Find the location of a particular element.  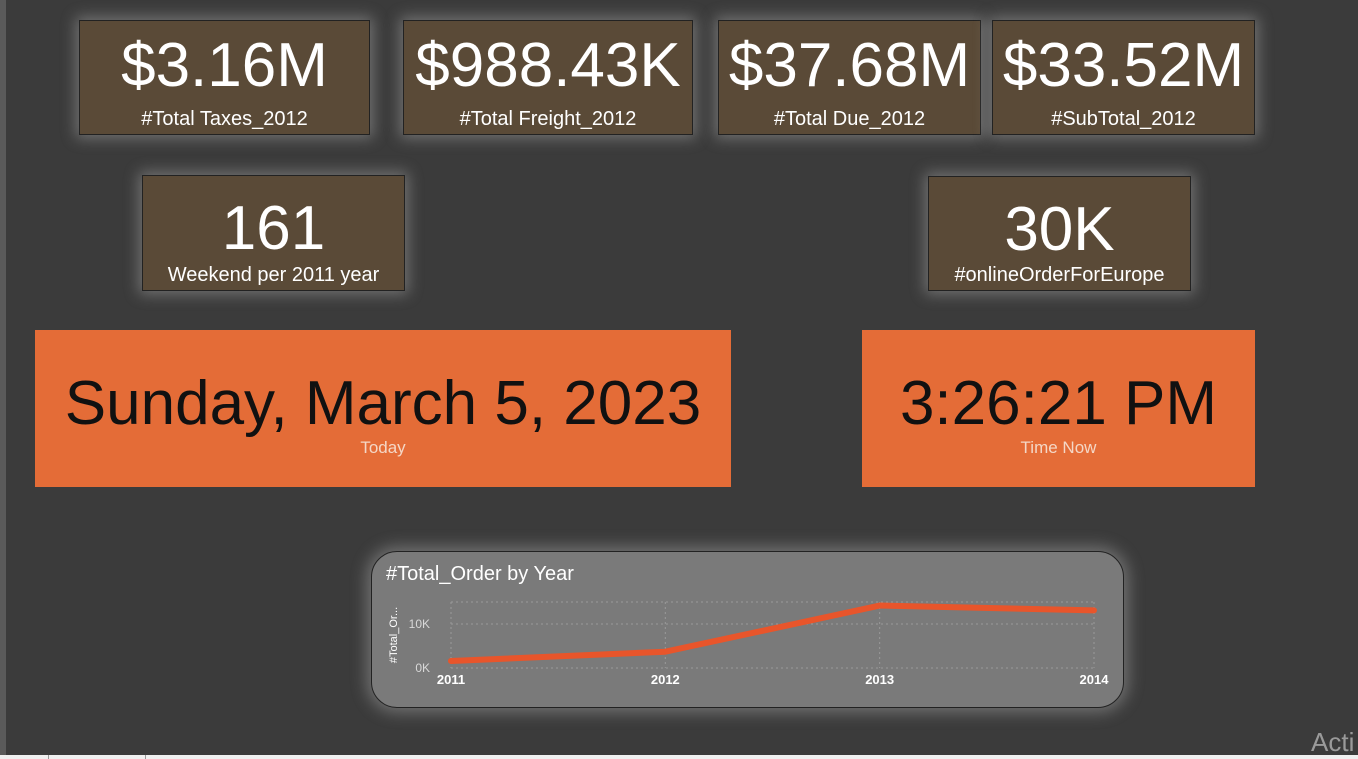

kpi-online-order-europe: 30K #onlineOrderForEurope is located at coordinates (1059, 233).